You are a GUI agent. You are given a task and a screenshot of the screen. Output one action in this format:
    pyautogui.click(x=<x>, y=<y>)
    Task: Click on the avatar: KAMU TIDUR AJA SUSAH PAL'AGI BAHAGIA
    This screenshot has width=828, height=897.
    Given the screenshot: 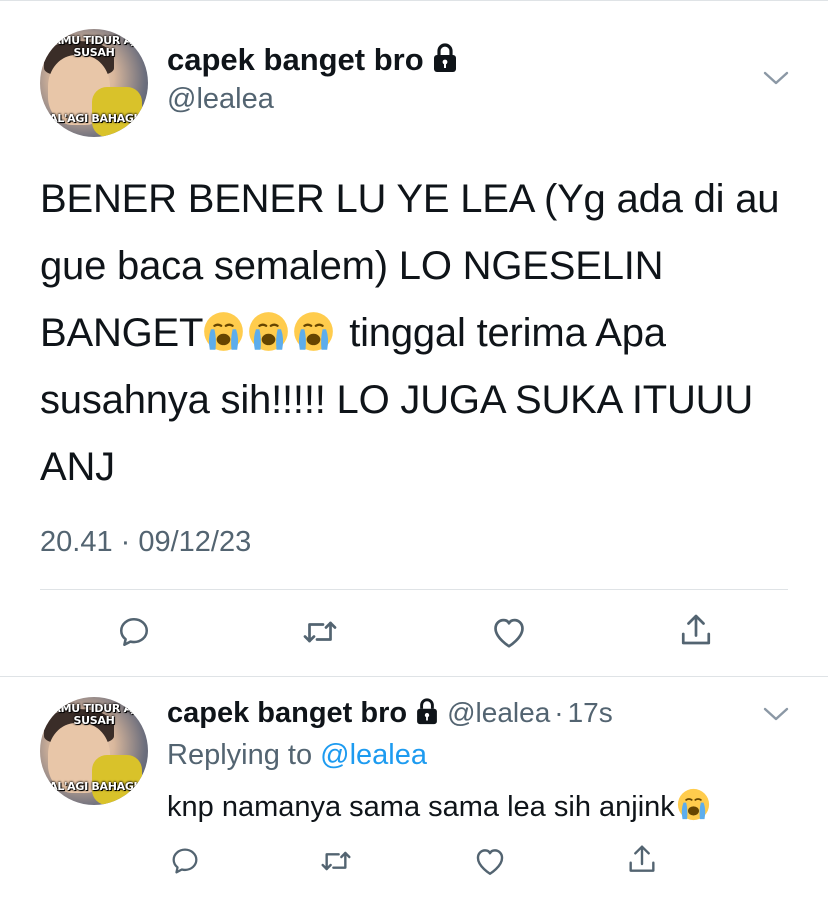 What is the action you would take?
    pyautogui.click(x=94, y=83)
    